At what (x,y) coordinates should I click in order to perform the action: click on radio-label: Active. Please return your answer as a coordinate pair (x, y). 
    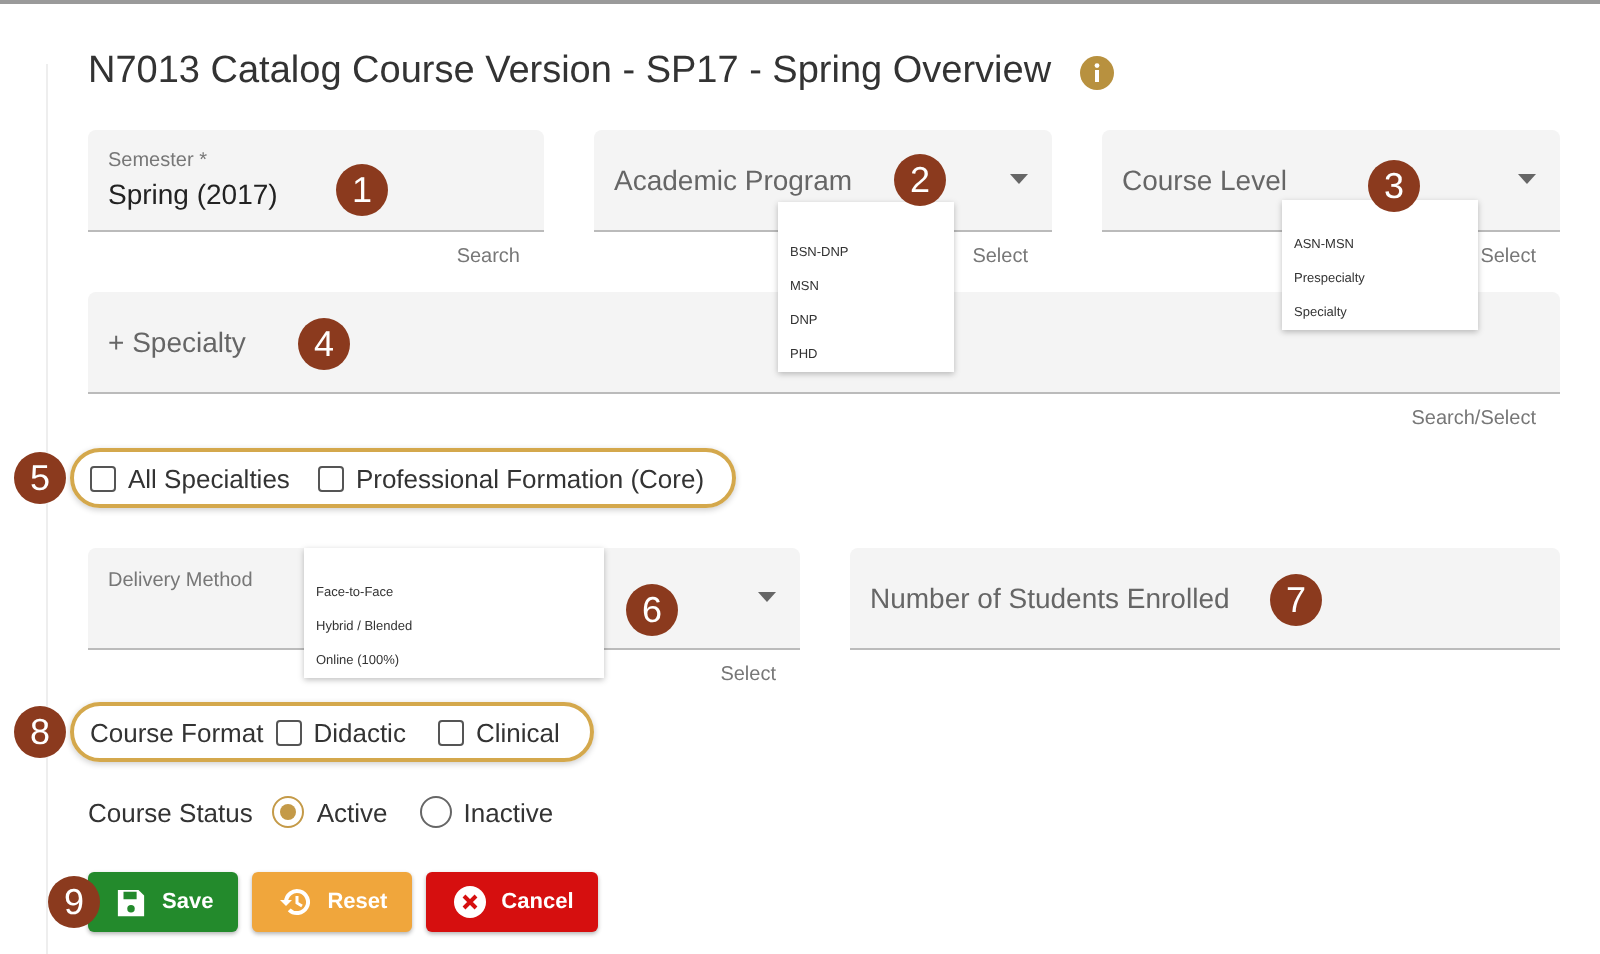
    Looking at the image, I should click on (352, 812).